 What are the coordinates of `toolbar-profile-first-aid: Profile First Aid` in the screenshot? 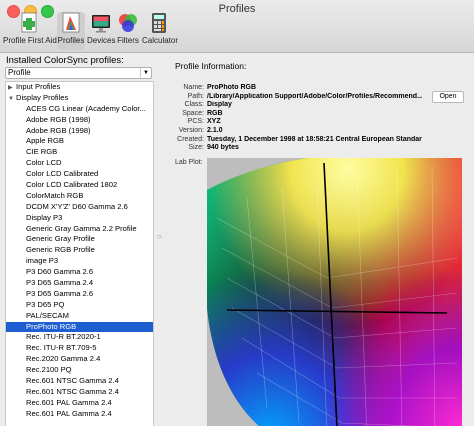 It's located at (30, 31).